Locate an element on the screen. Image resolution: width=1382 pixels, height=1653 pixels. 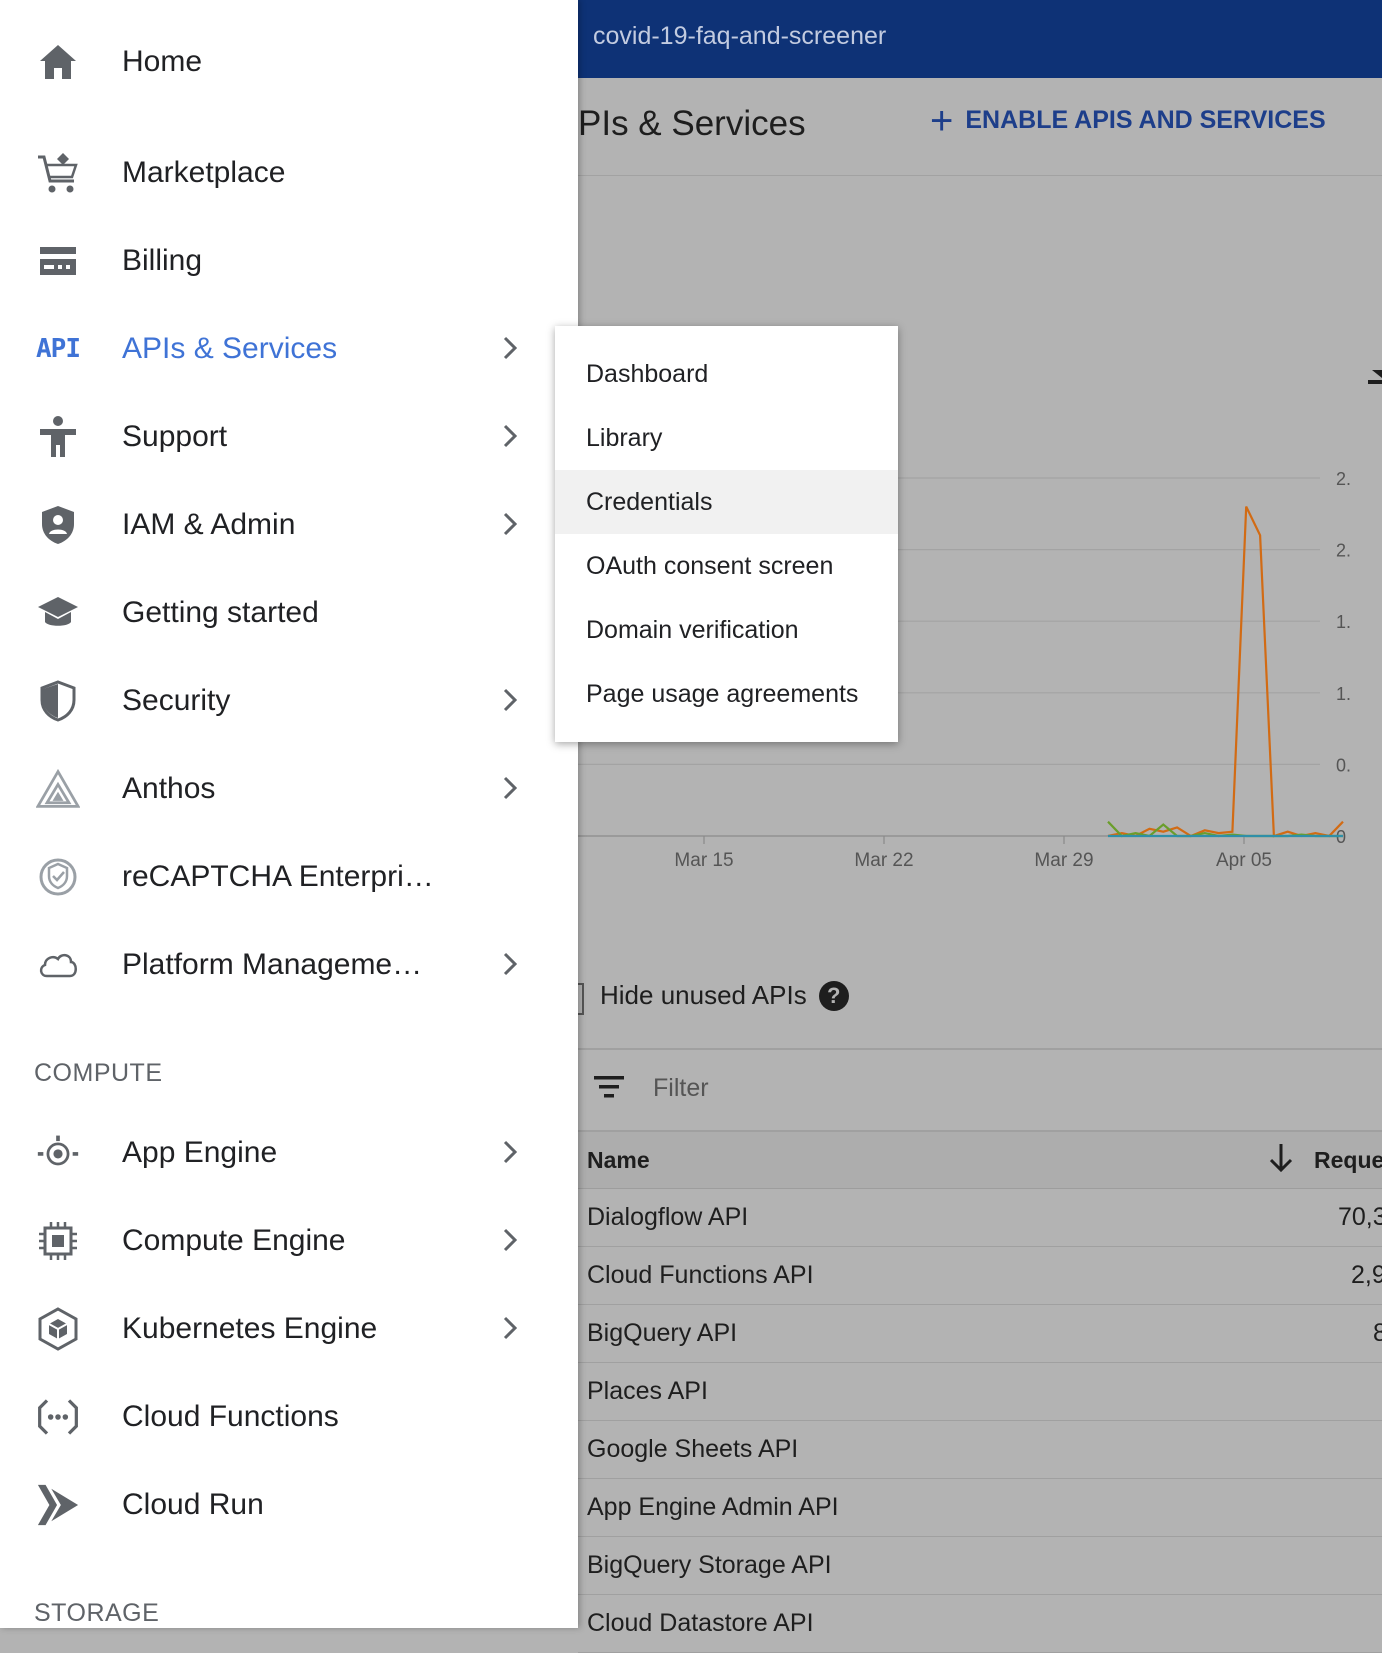
table-row: Cloud Functions API 2,9 is located at coordinates (980, 1276).